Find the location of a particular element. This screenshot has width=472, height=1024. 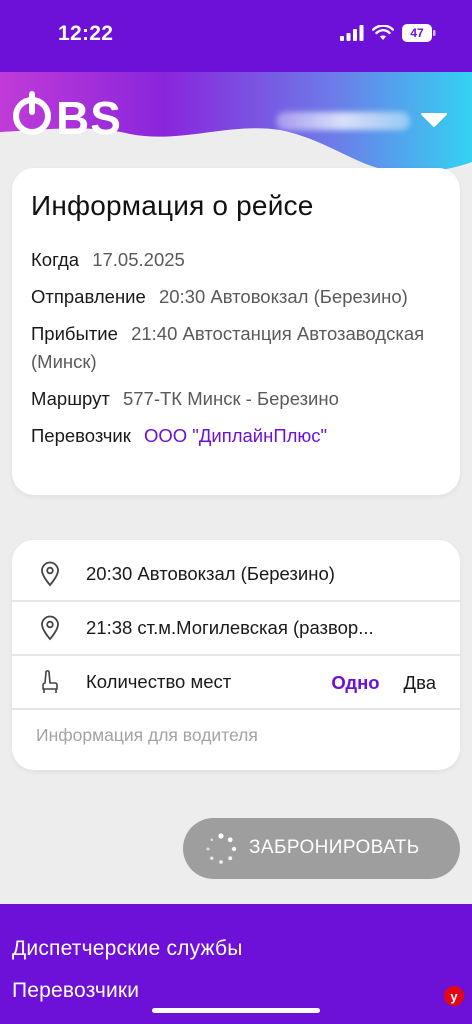

logo-text: BS is located at coordinates (89, 117).